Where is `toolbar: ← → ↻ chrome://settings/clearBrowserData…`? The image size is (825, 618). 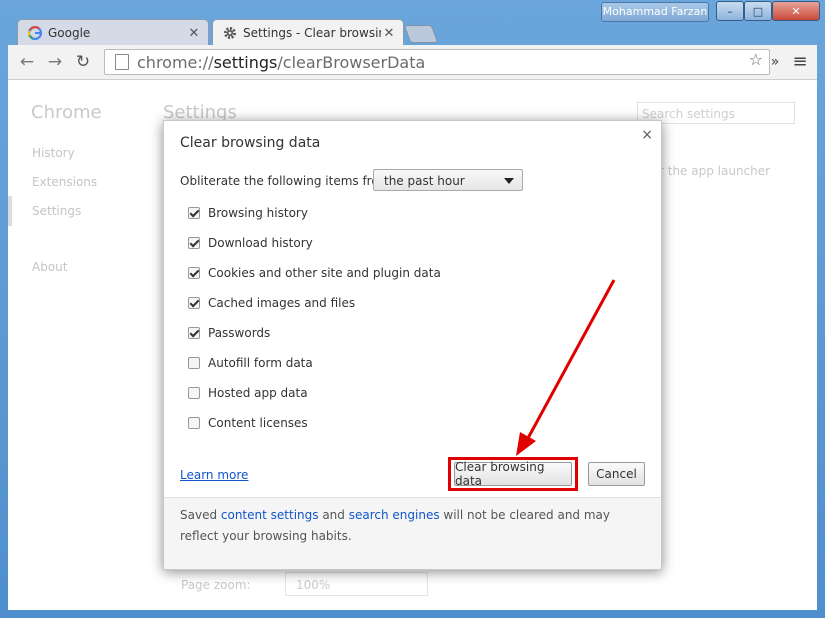
toolbar: ← → ↻ chrome://settings/clearBrowserData… is located at coordinates (412, 62).